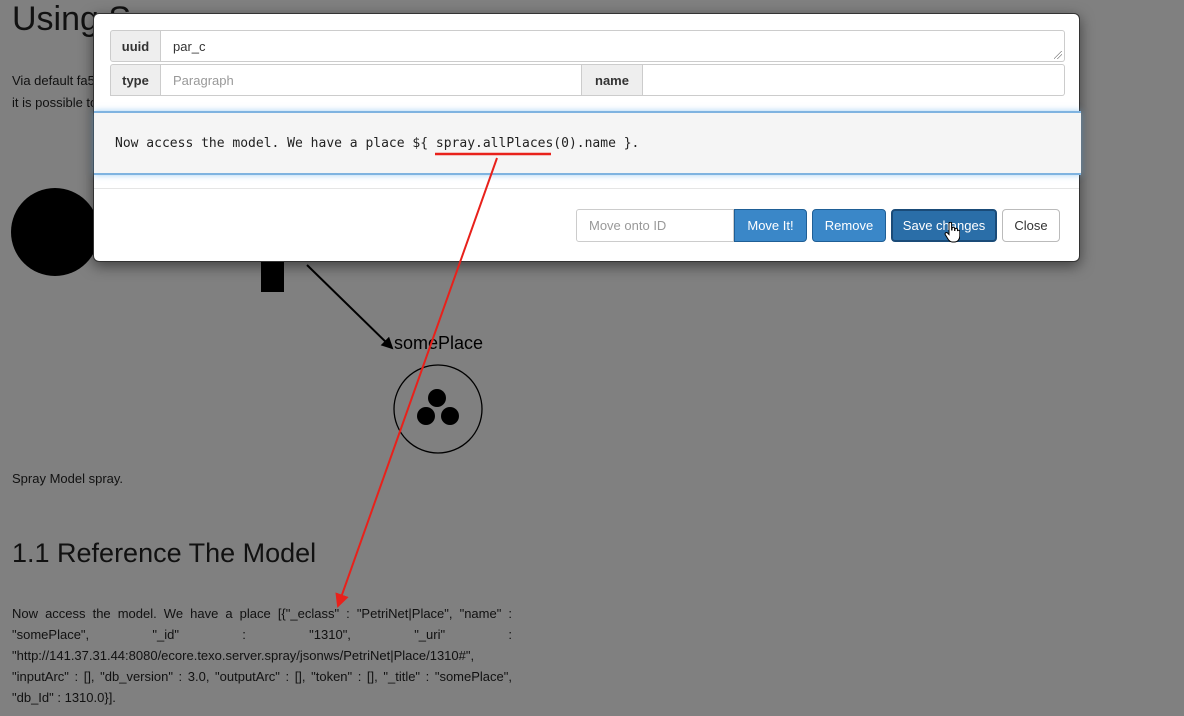 The image size is (1184, 716). What do you see at coordinates (854, 80) in the screenshot?
I see `name-input` at bounding box center [854, 80].